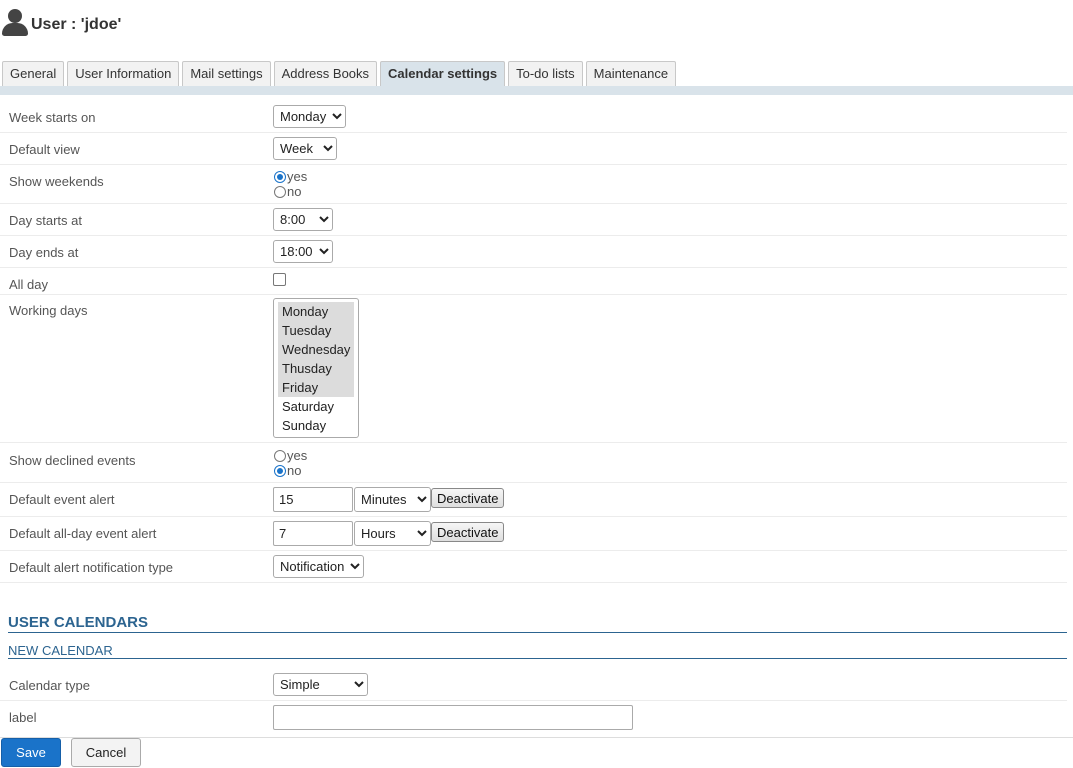 The width and height of the screenshot is (1073, 768). I want to click on row-calendar-type: Calendar type, so click(533, 685).